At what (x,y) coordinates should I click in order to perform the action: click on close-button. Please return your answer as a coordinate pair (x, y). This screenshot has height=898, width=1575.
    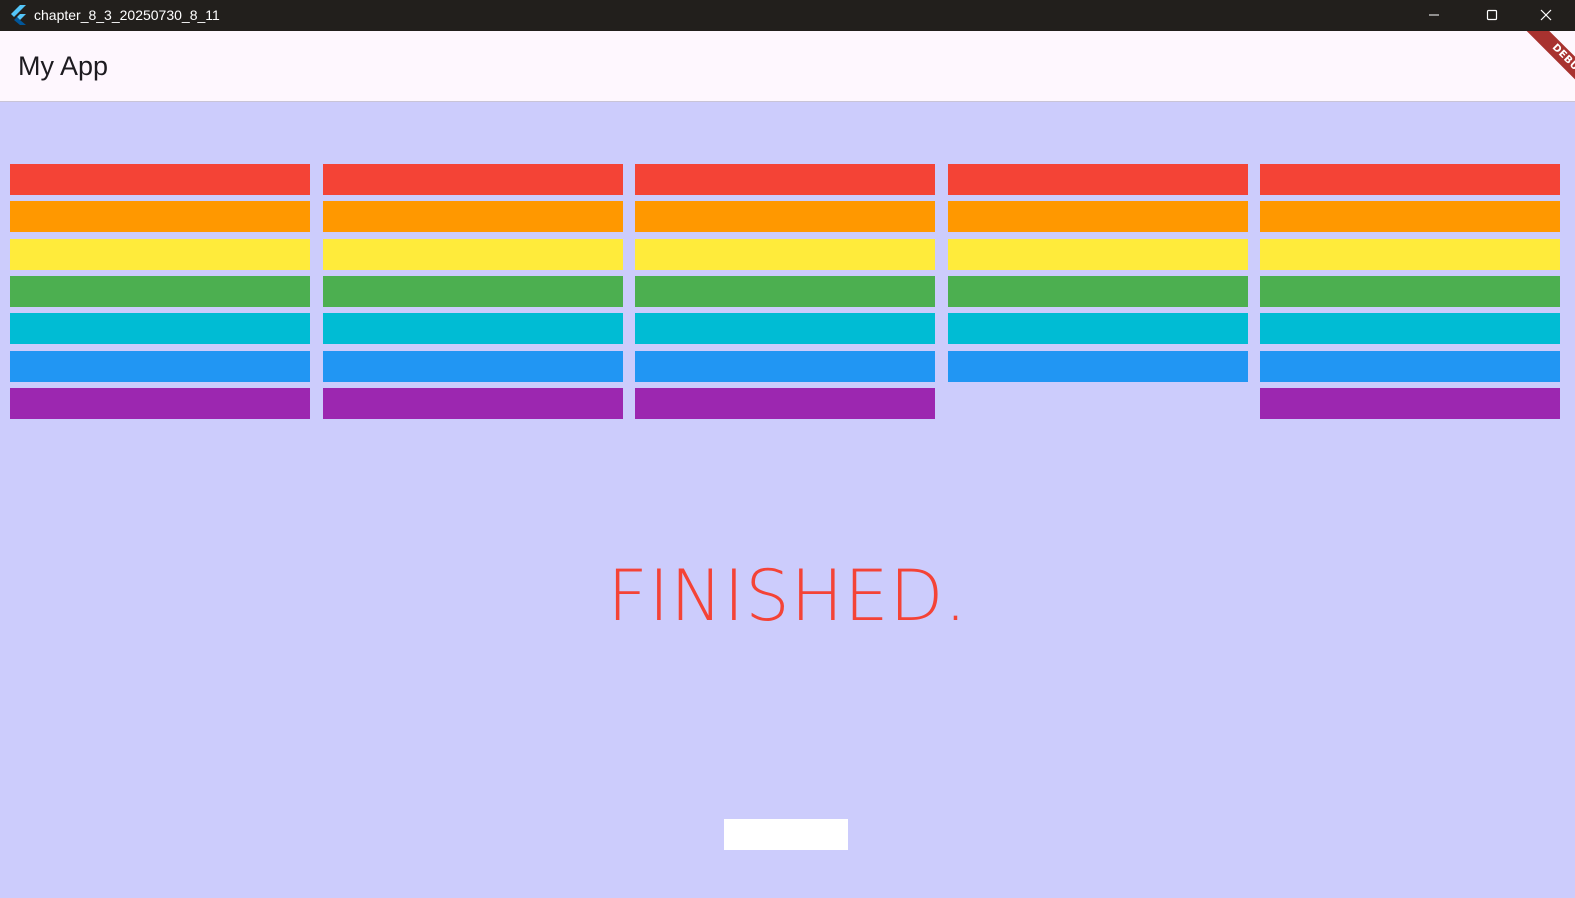
    Looking at the image, I should click on (1546, 15).